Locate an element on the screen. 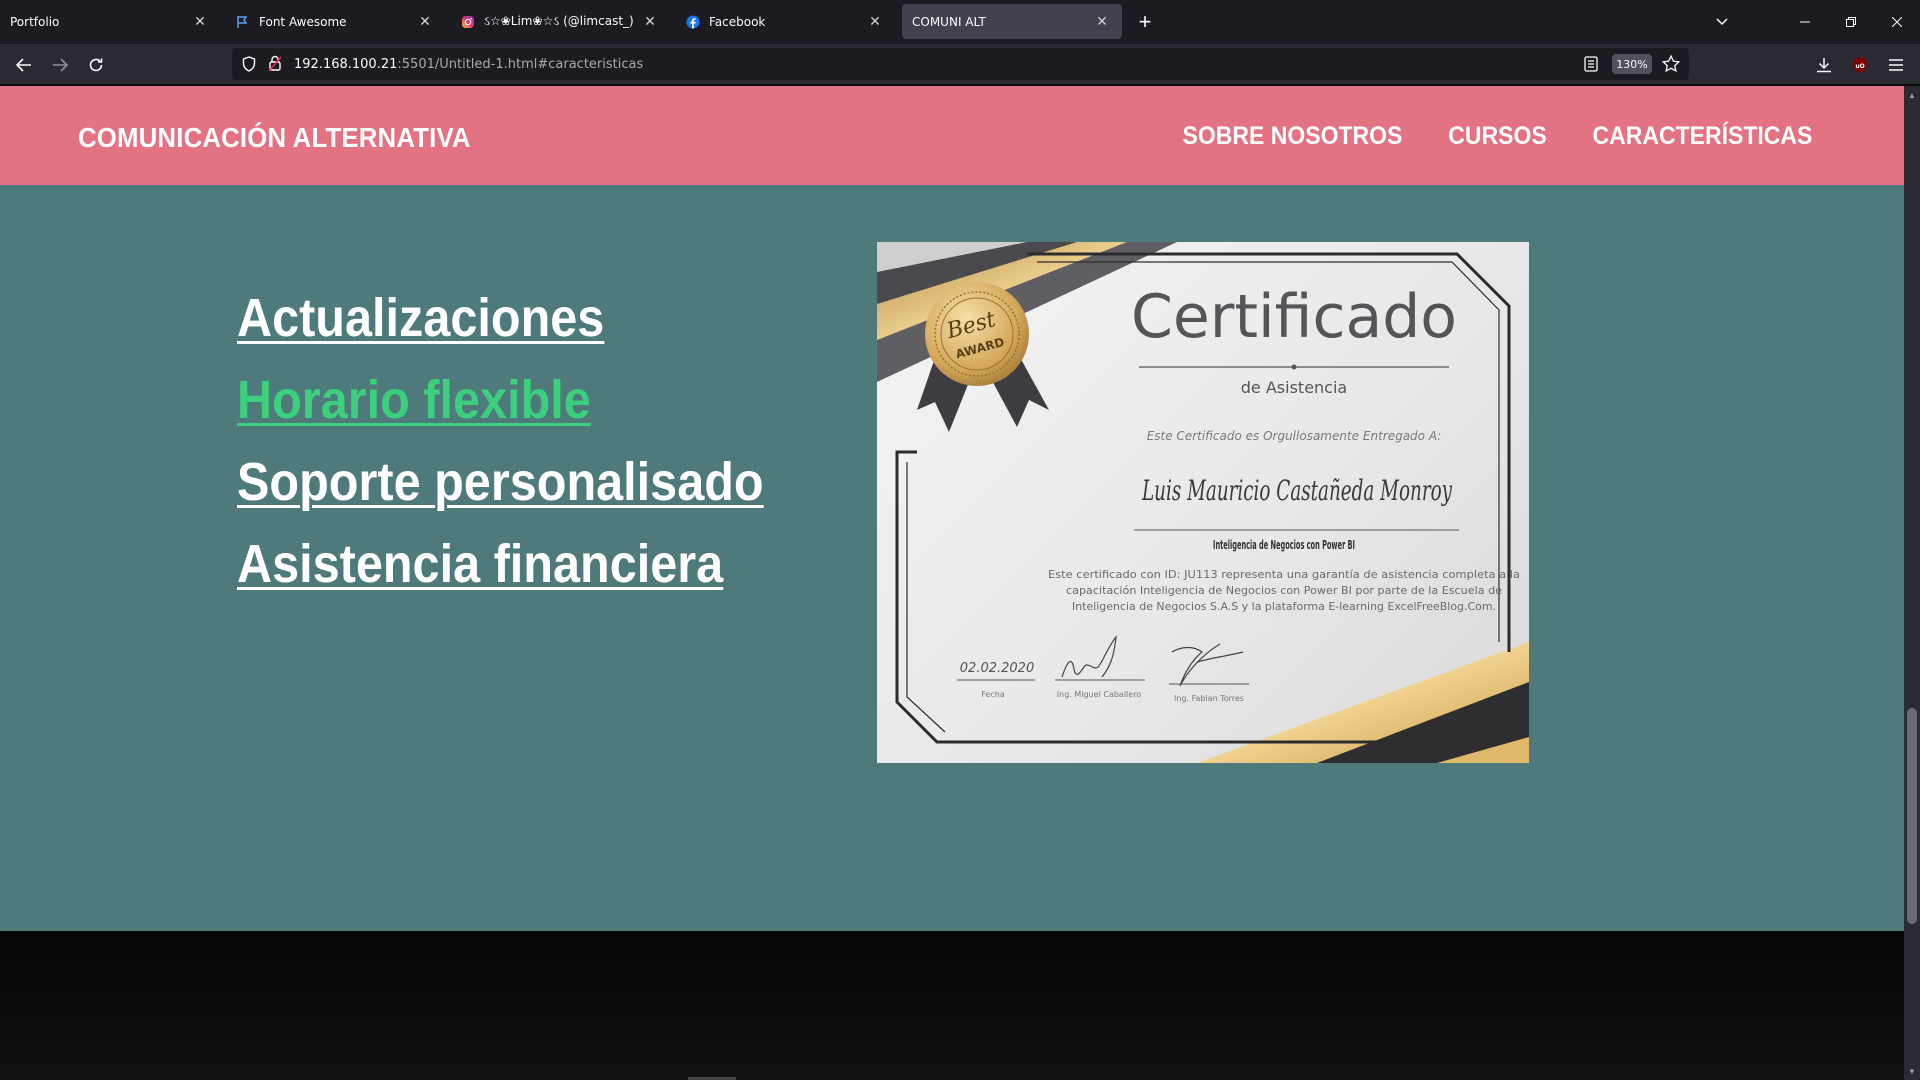 This screenshot has width=1920, height=1080. certificate-recipient: Luis Mauricio Castañeda Monroy is located at coordinates (1296, 490).